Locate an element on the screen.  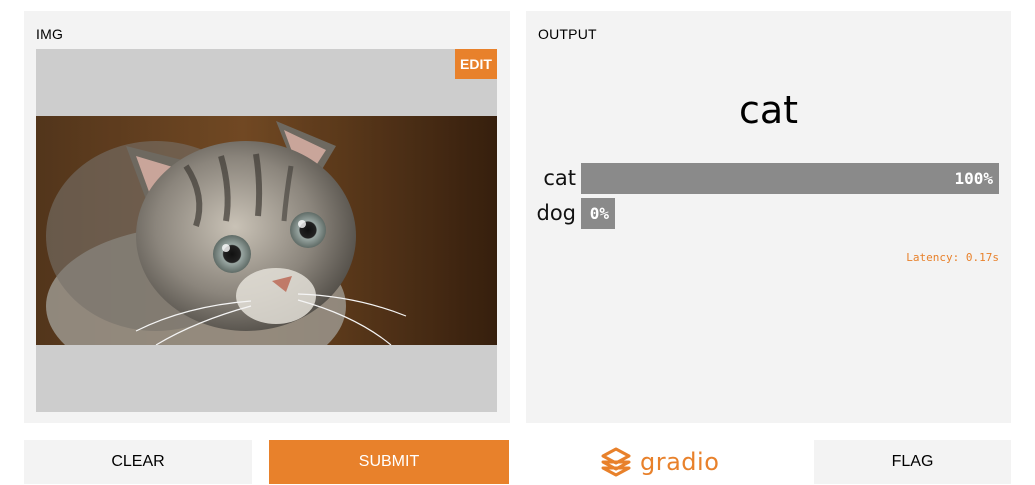
gradio-brand: gradio is located at coordinates (659, 462).